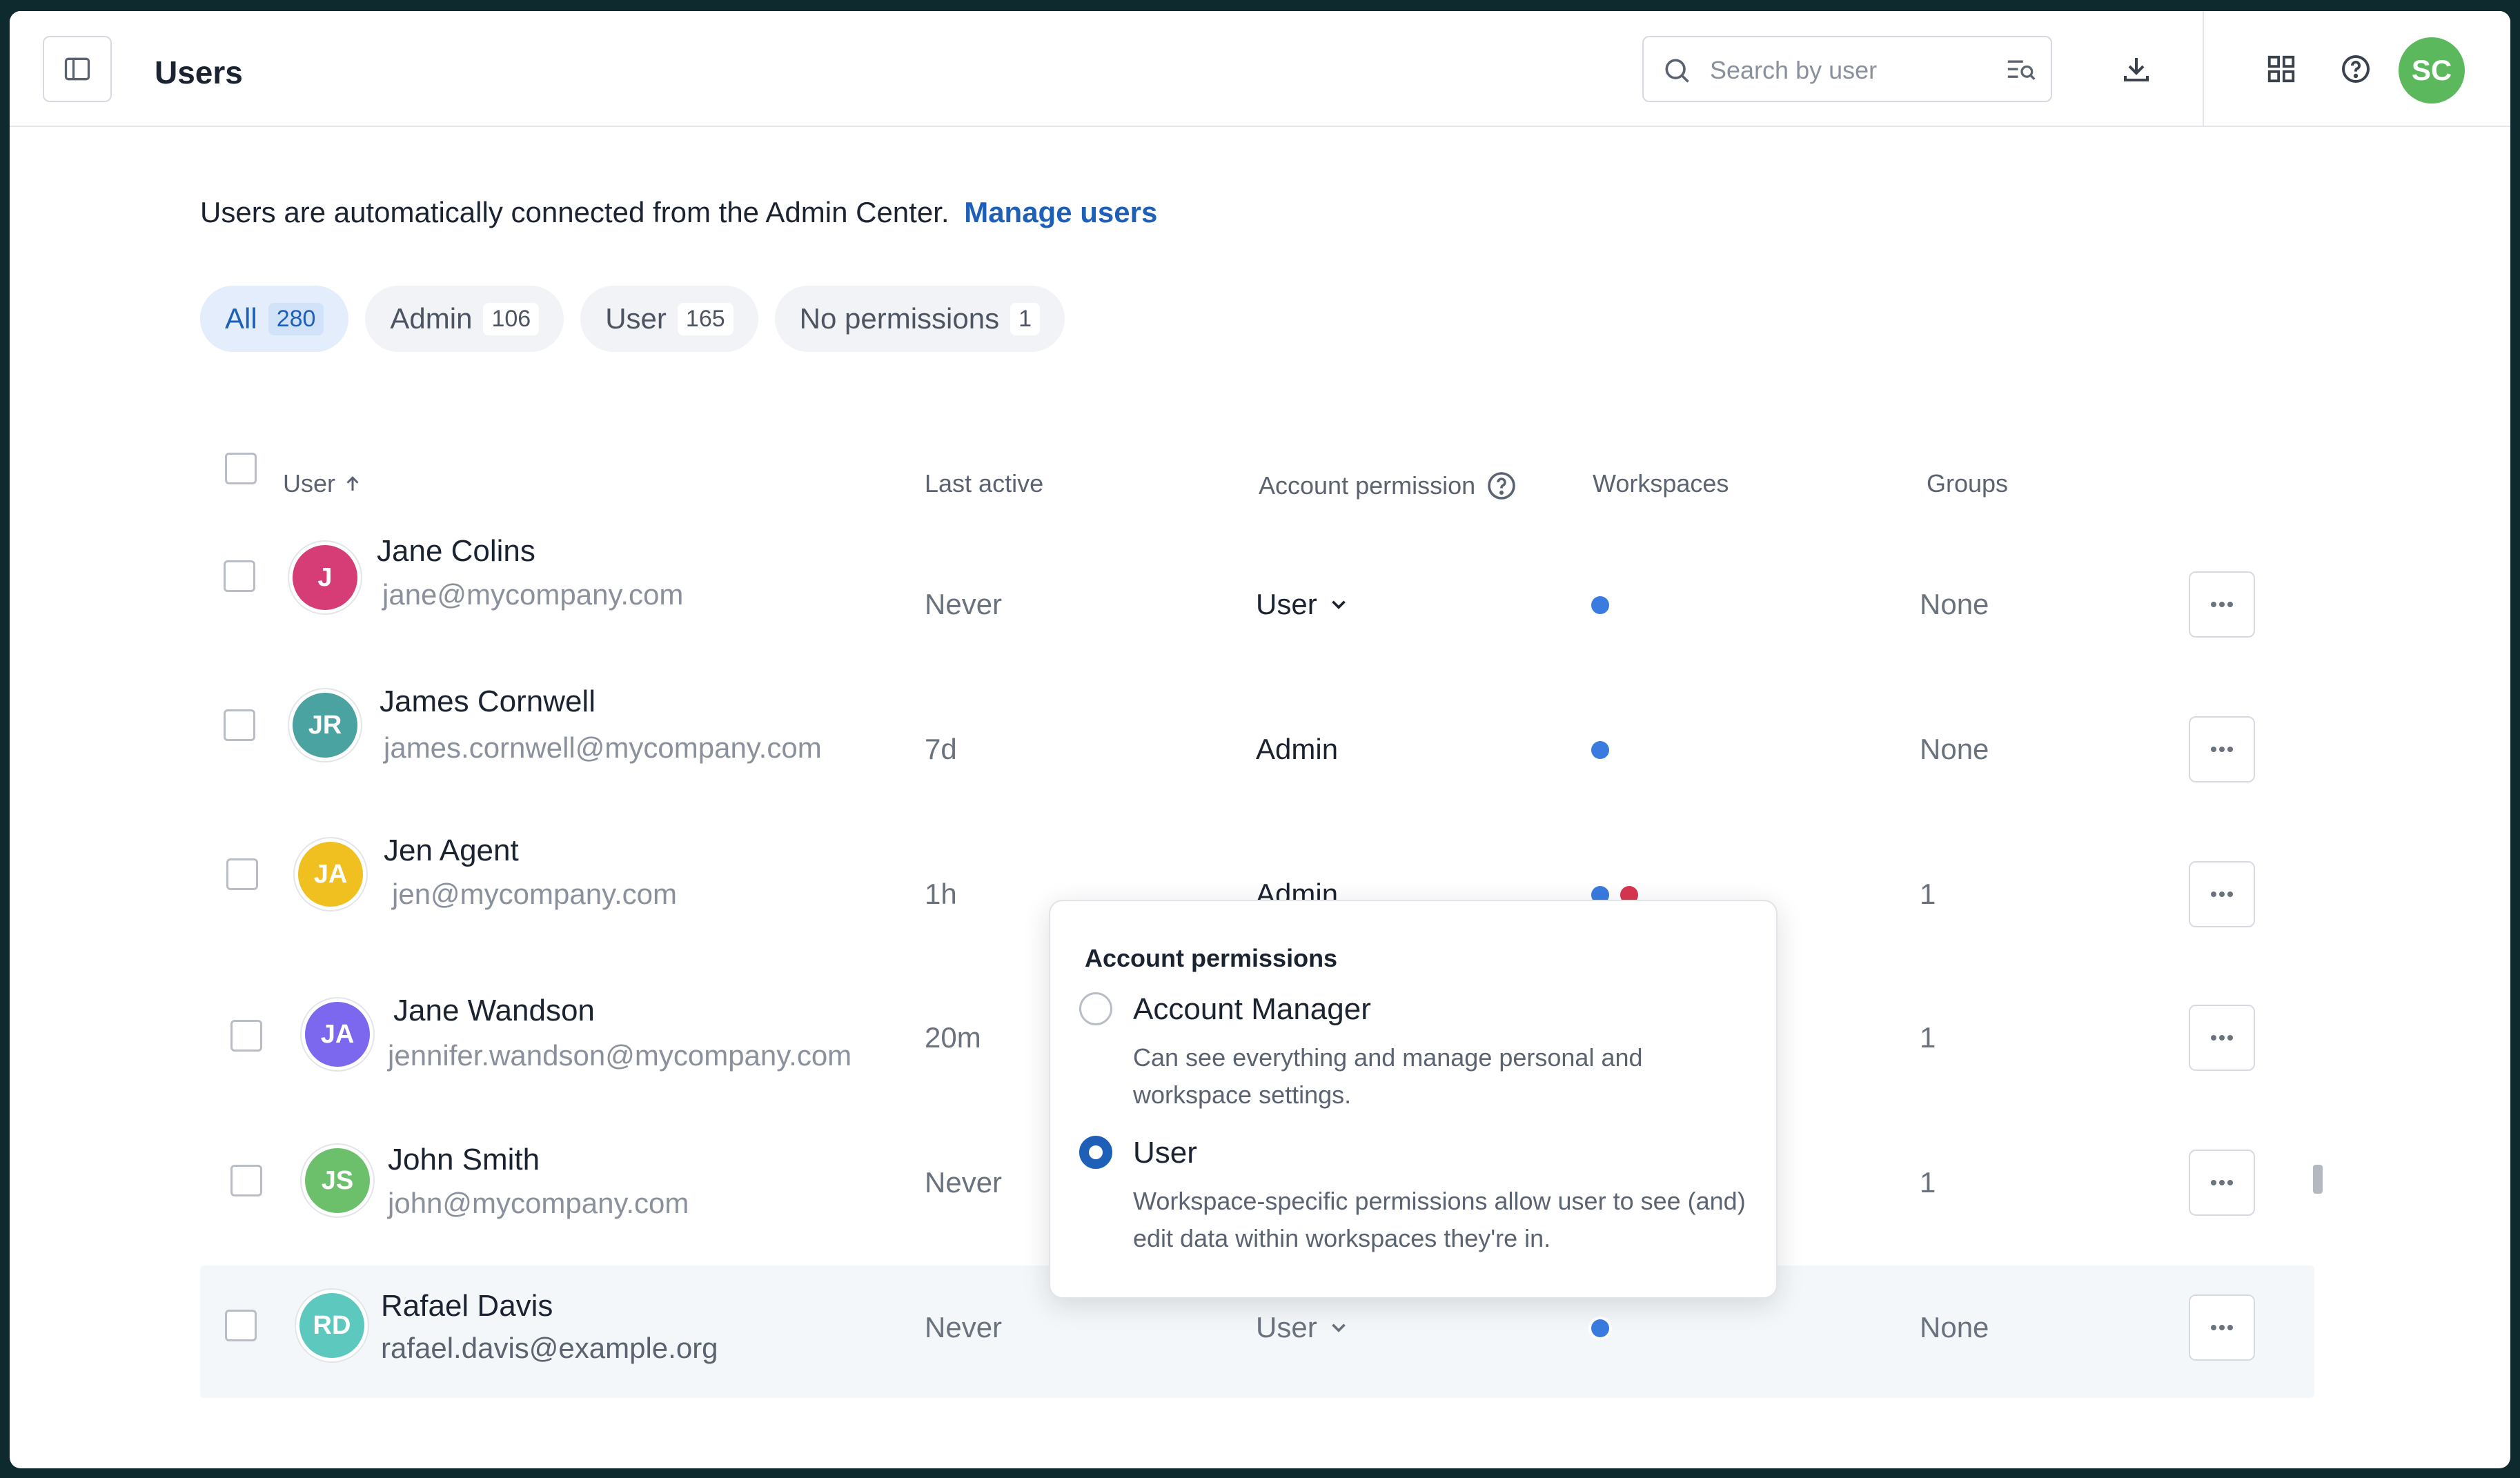 This screenshot has height=1478, width=2520. What do you see at coordinates (456, 551) in the screenshot?
I see `user-name: Jane Colins` at bounding box center [456, 551].